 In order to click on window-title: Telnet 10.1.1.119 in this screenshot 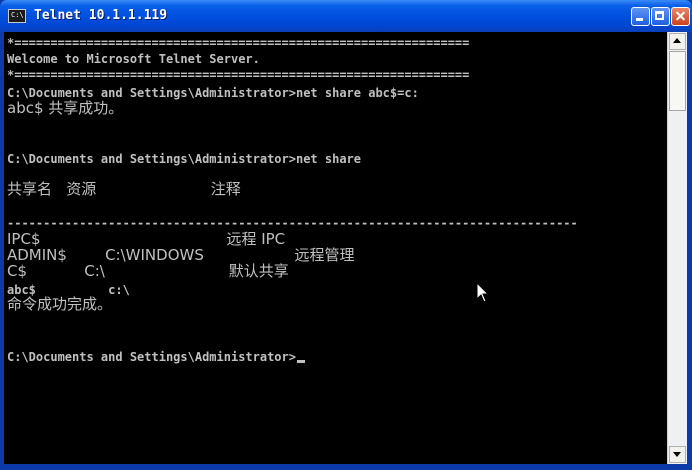, I will do `click(101, 15)`.